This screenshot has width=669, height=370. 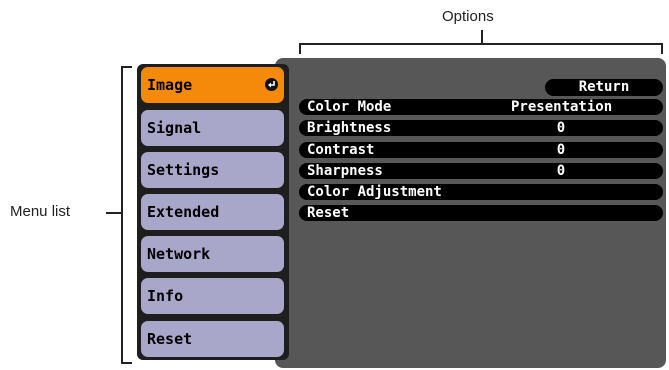 What do you see at coordinates (212, 296) in the screenshot?
I see `menu-item-info: Info` at bounding box center [212, 296].